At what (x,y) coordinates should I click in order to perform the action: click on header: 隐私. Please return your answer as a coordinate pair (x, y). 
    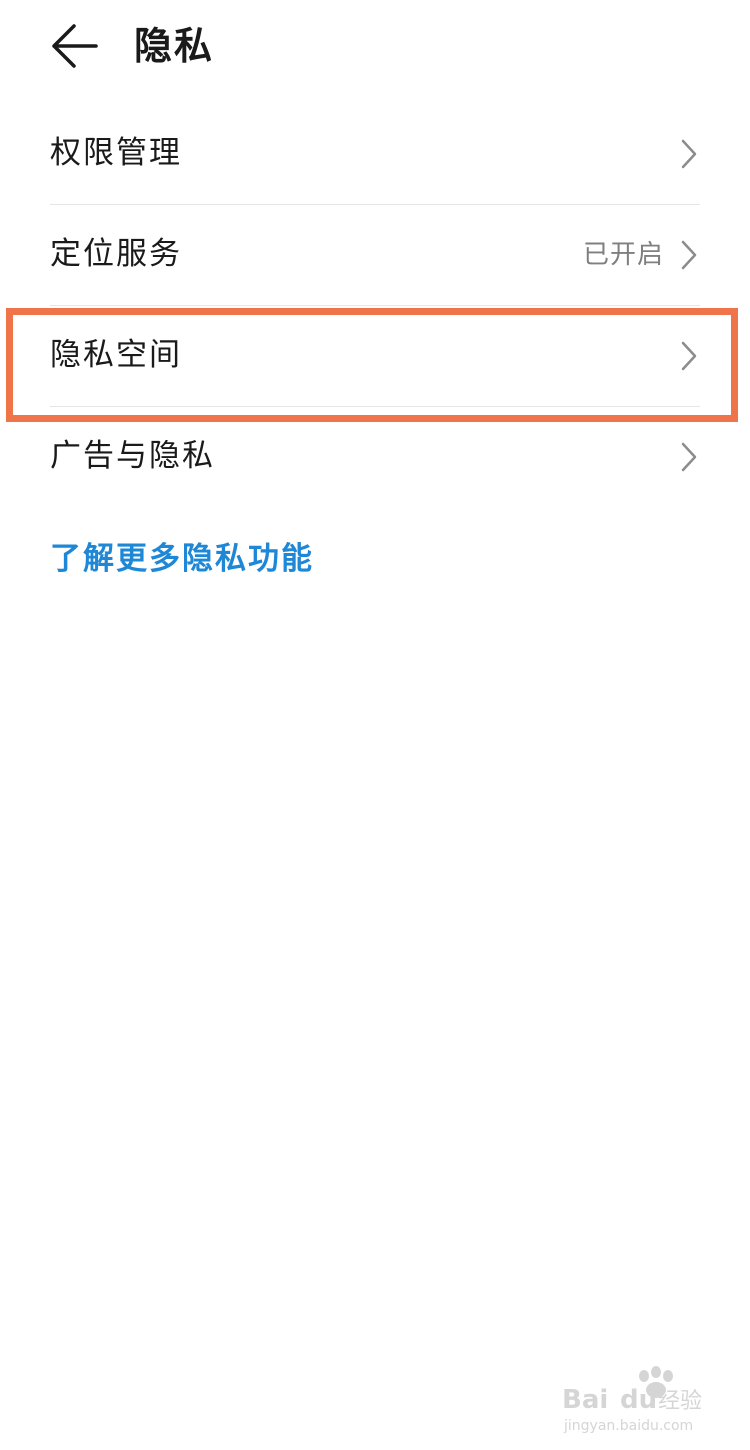
    Looking at the image, I should click on (375, 48).